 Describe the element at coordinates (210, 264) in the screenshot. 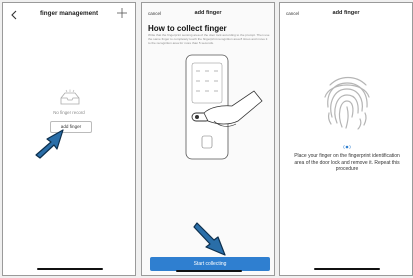

I see `start-collecting-button: Start collecting` at that location.